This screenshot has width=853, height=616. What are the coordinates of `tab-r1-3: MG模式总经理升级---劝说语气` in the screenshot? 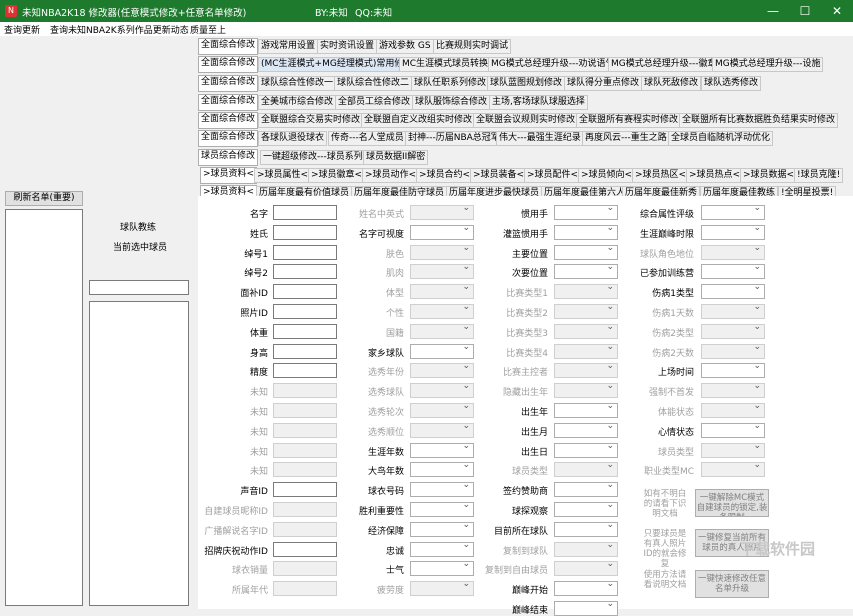 It's located at (553, 64).